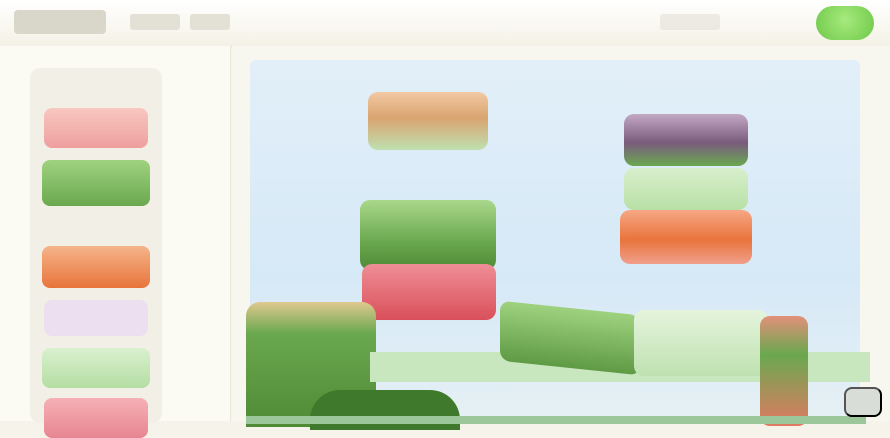 The image size is (890, 438). Describe the element at coordinates (429, 292) in the screenshot. I see `stack-block-red` at that location.